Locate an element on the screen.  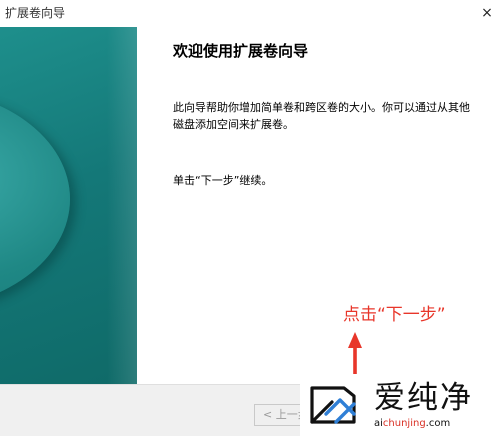
banner-edge-glow is located at coordinates (122, 205).